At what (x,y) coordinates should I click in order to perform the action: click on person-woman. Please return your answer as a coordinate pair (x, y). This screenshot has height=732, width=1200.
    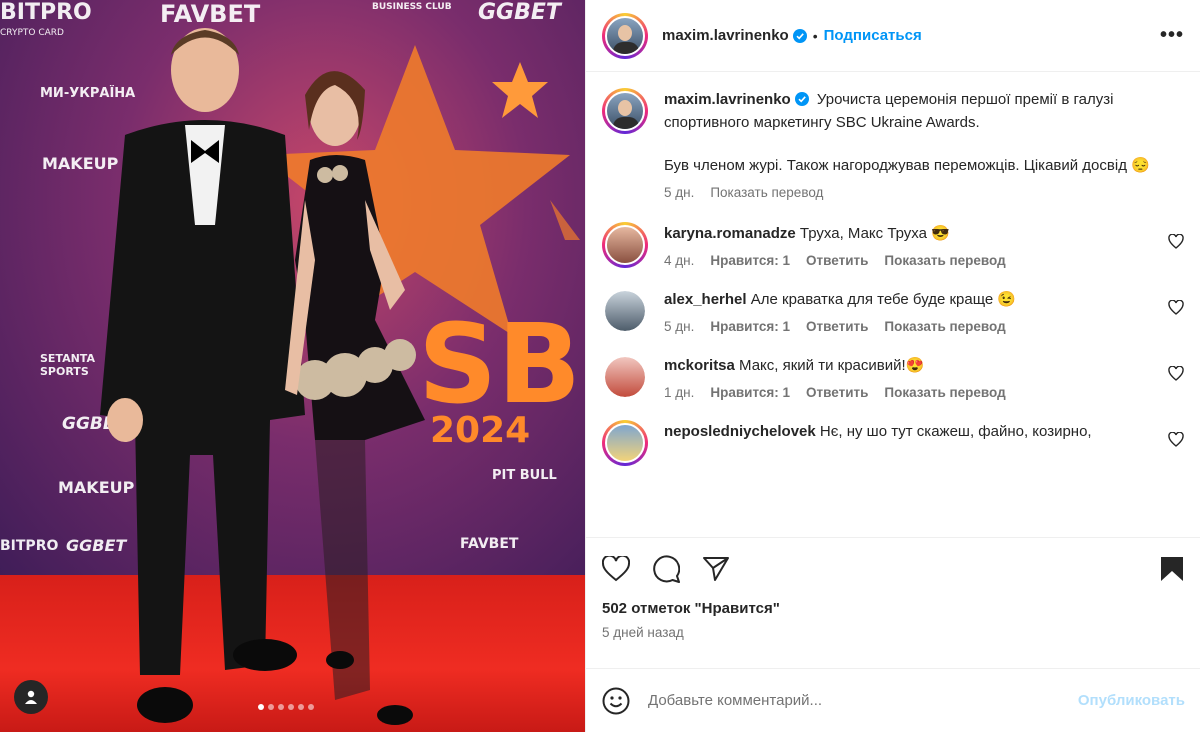
    Looking at the image, I should click on (355, 398).